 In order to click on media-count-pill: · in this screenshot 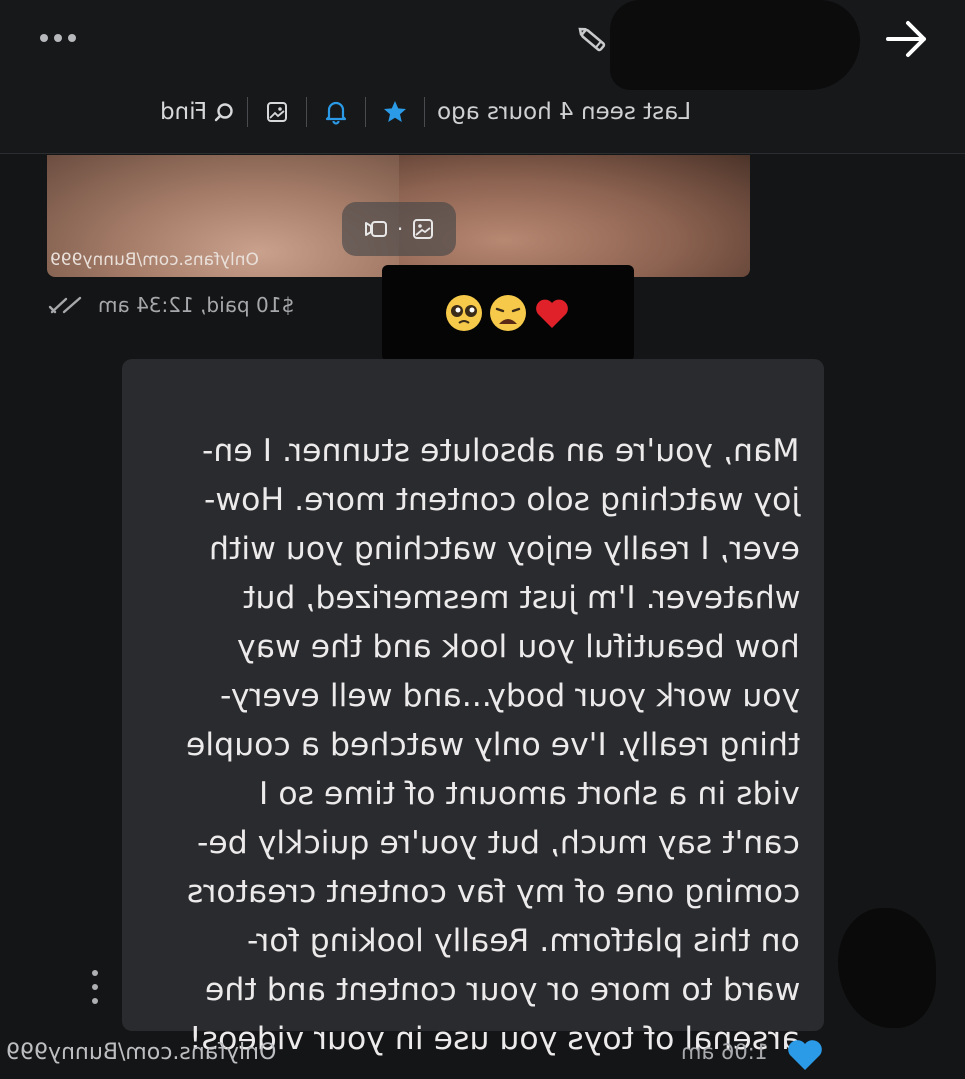, I will do `click(399, 229)`.